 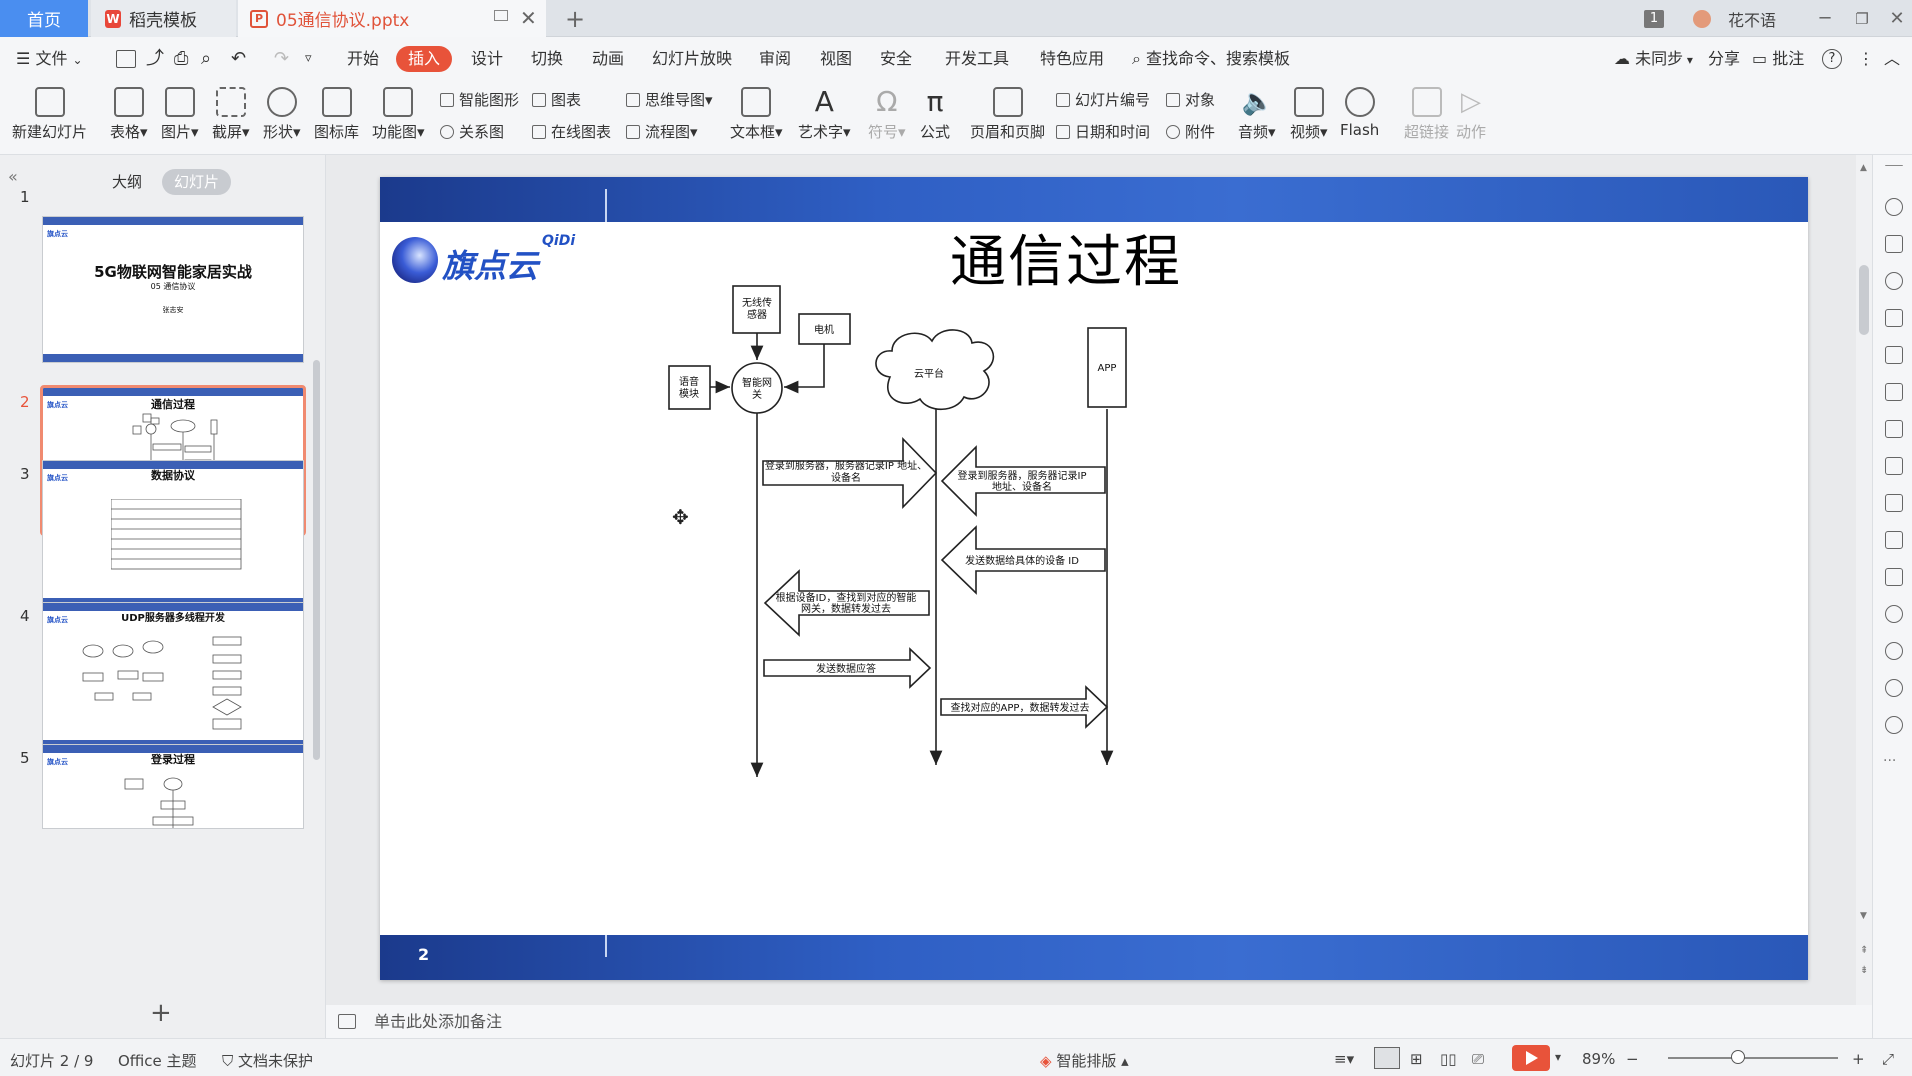 I want to click on icon-library-button: 图标库, so click(x=336, y=114).